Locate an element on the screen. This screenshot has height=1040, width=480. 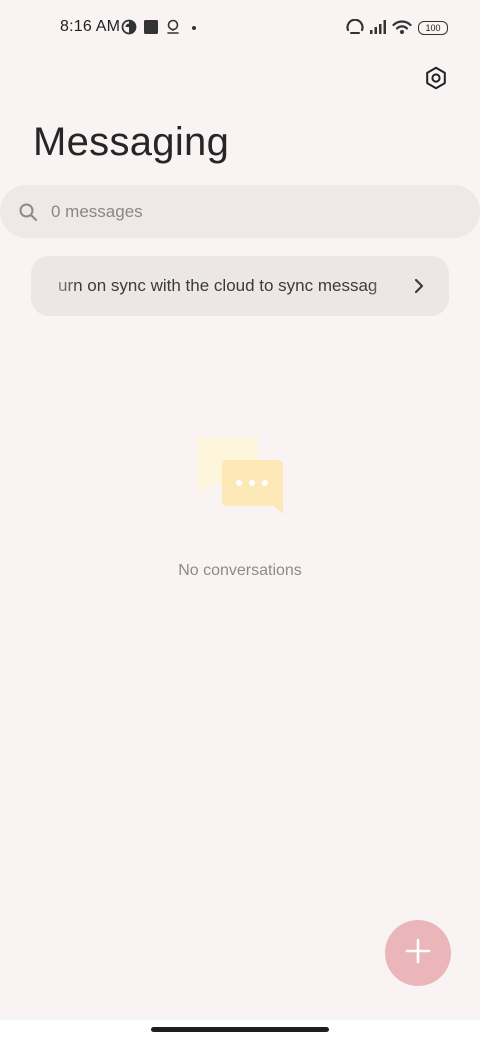
settings-button is located at coordinates (436, 80).